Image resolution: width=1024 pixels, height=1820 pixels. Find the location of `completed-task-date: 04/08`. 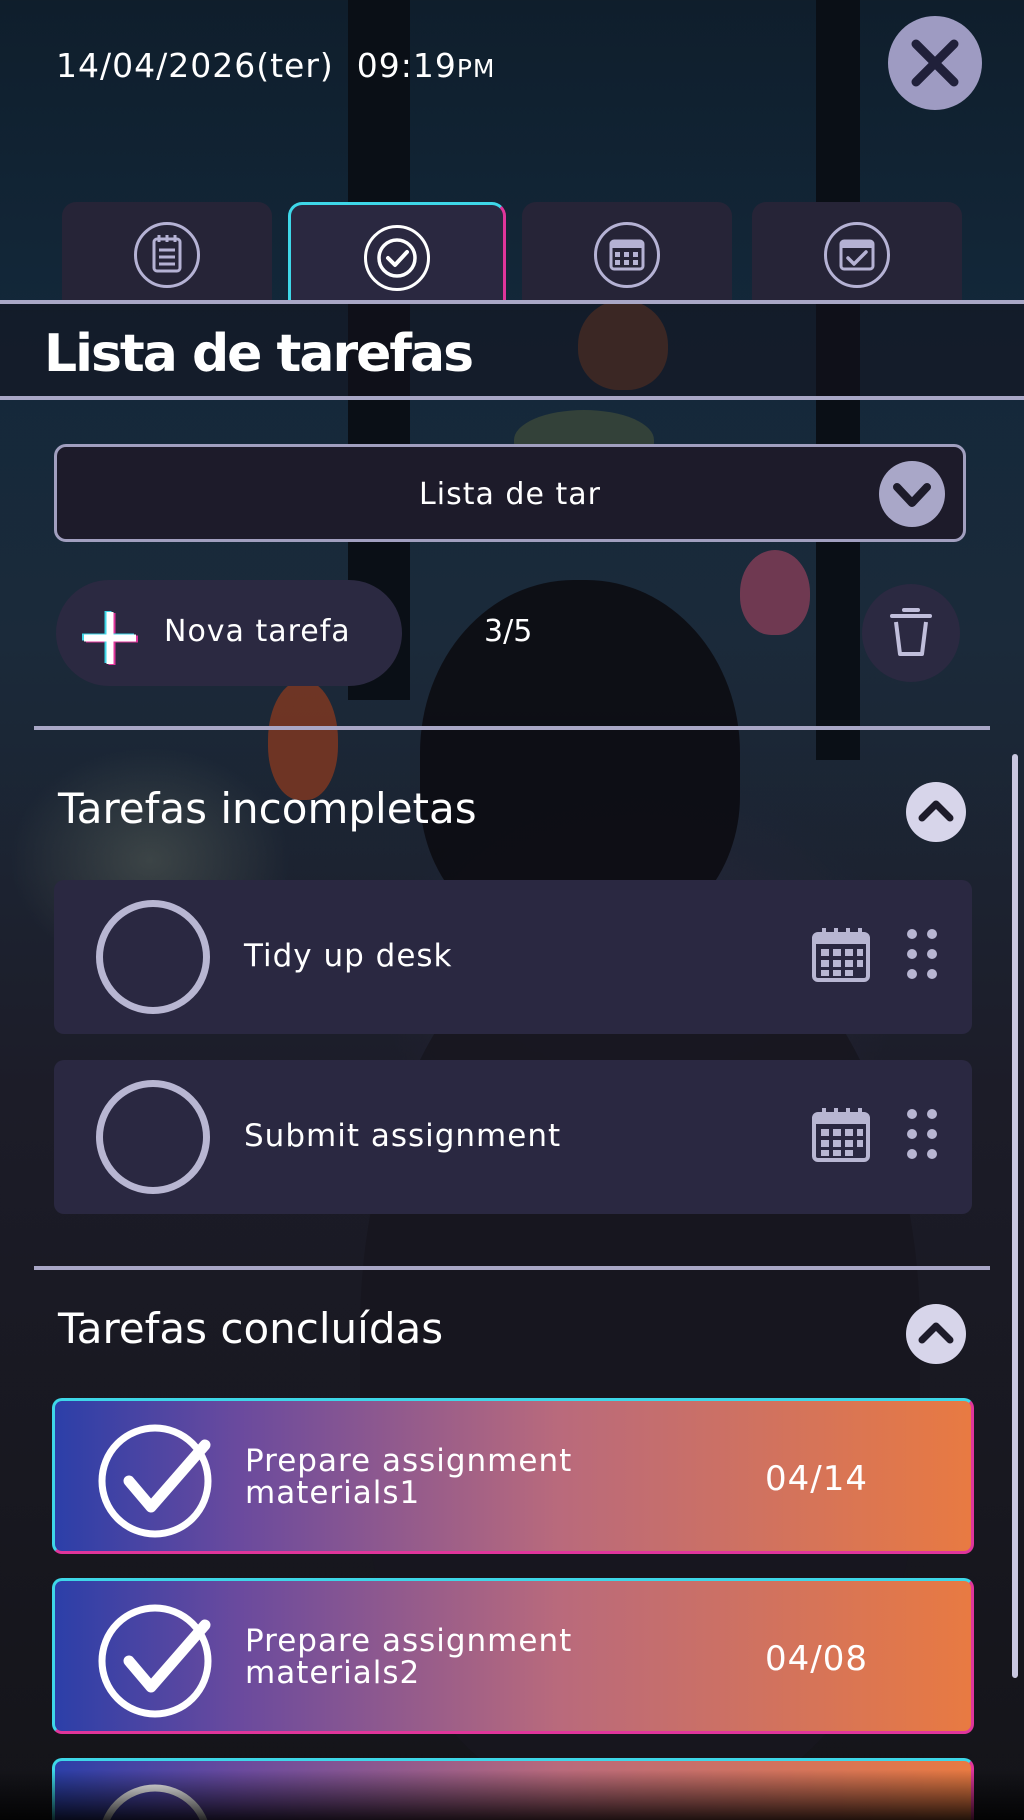

completed-task-date: 04/08 is located at coordinates (816, 1659).